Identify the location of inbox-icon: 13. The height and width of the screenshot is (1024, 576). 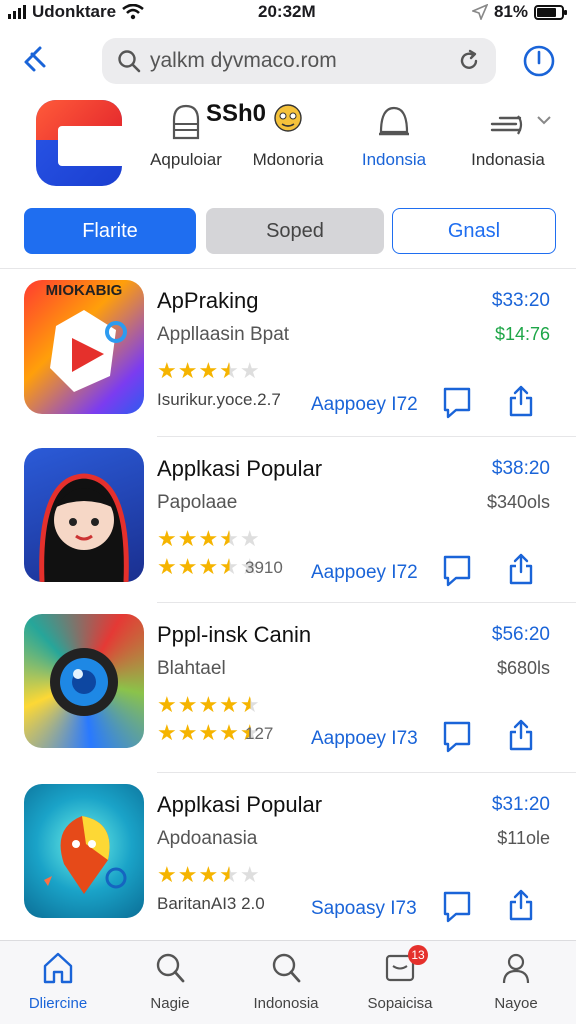
(406, 965).